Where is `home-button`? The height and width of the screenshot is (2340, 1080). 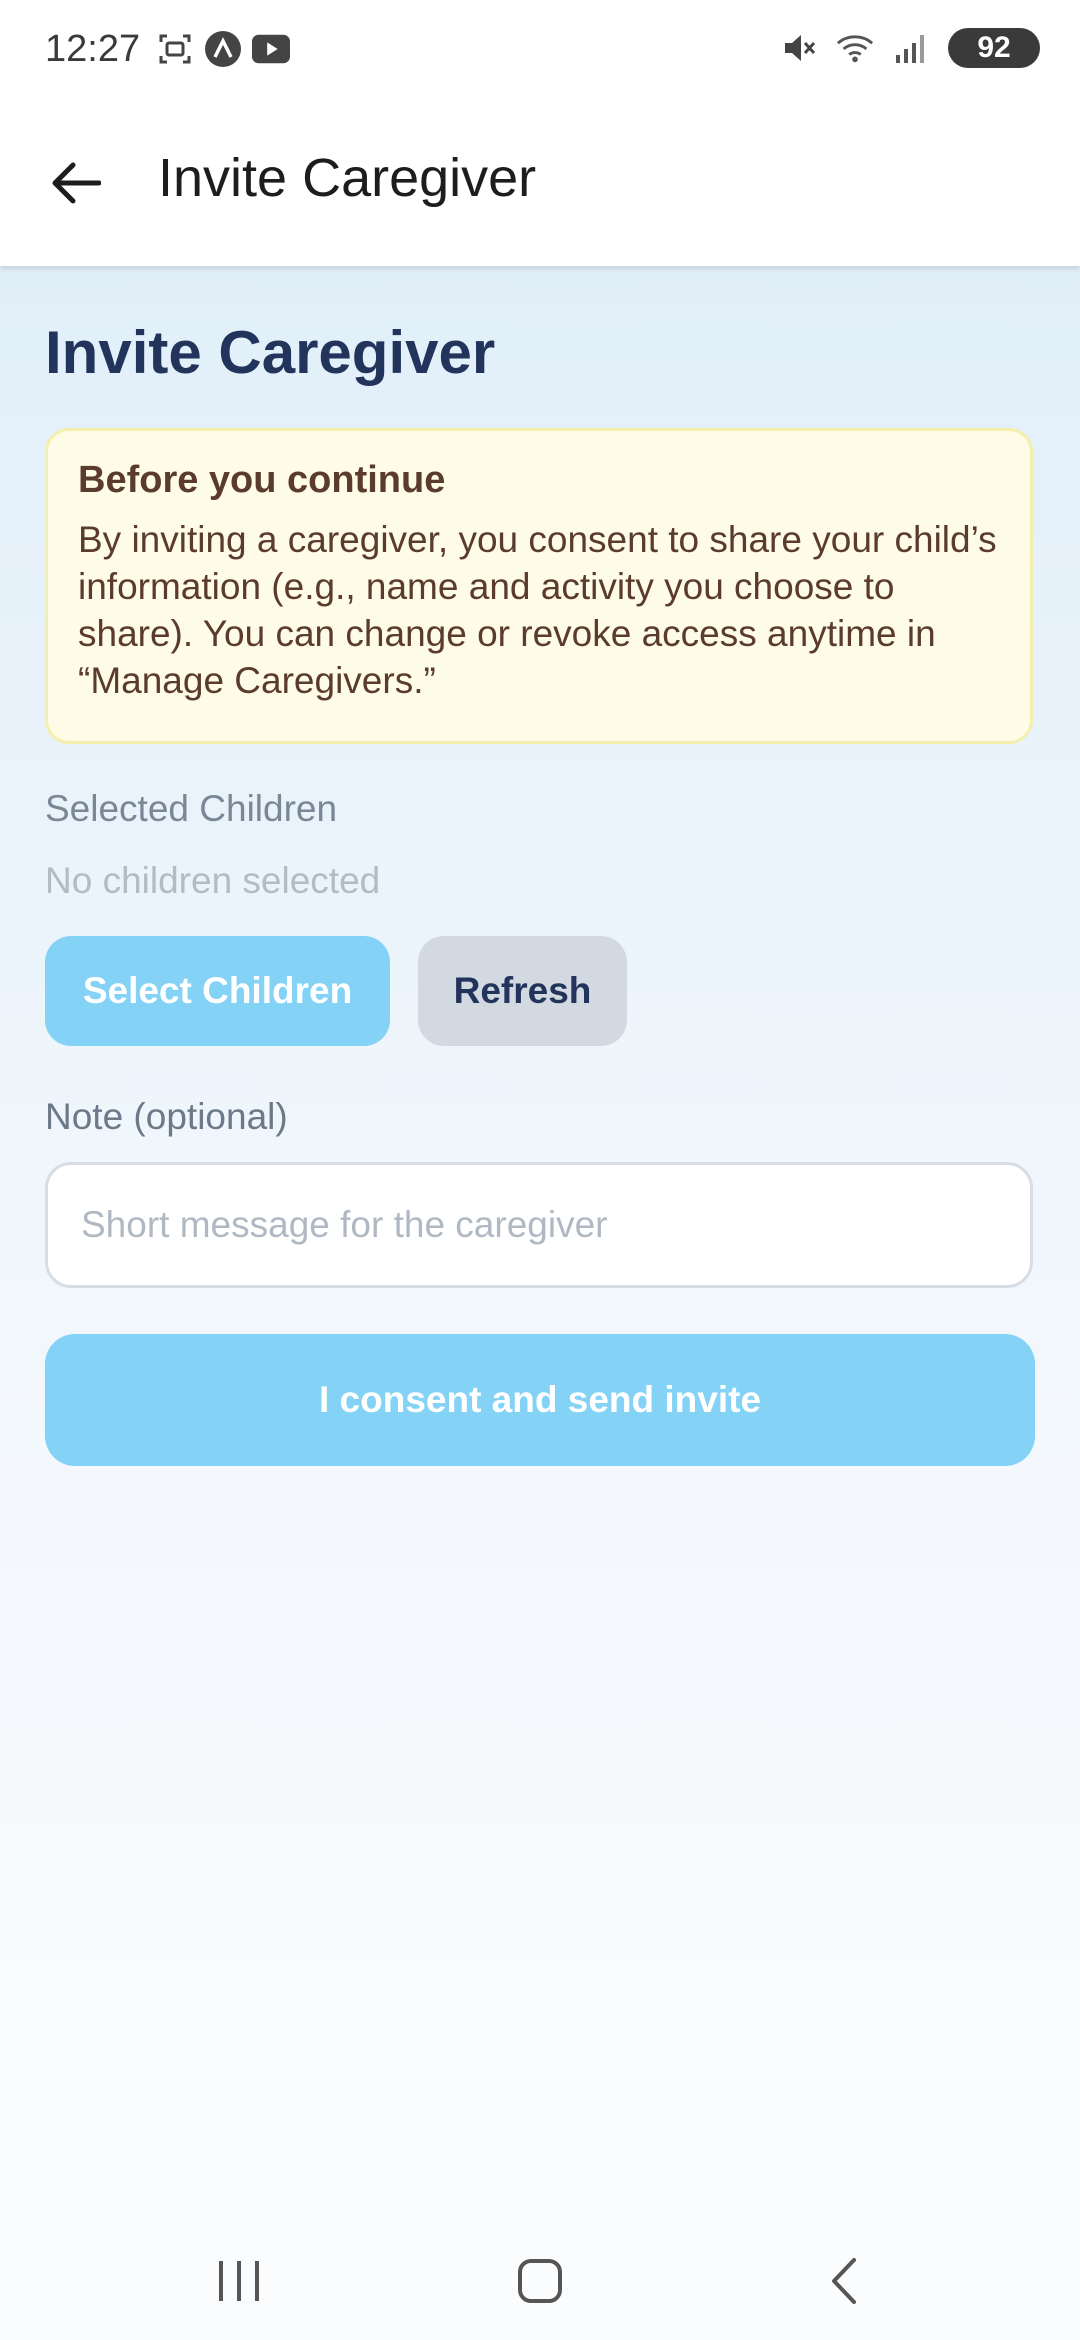
home-button is located at coordinates (540, 2281).